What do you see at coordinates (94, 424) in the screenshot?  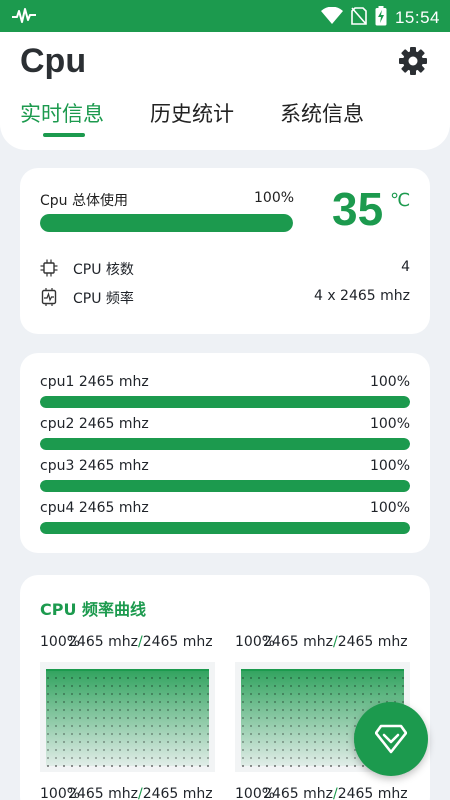 I see `core-name: cpu2 2465 mhz` at bounding box center [94, 424].